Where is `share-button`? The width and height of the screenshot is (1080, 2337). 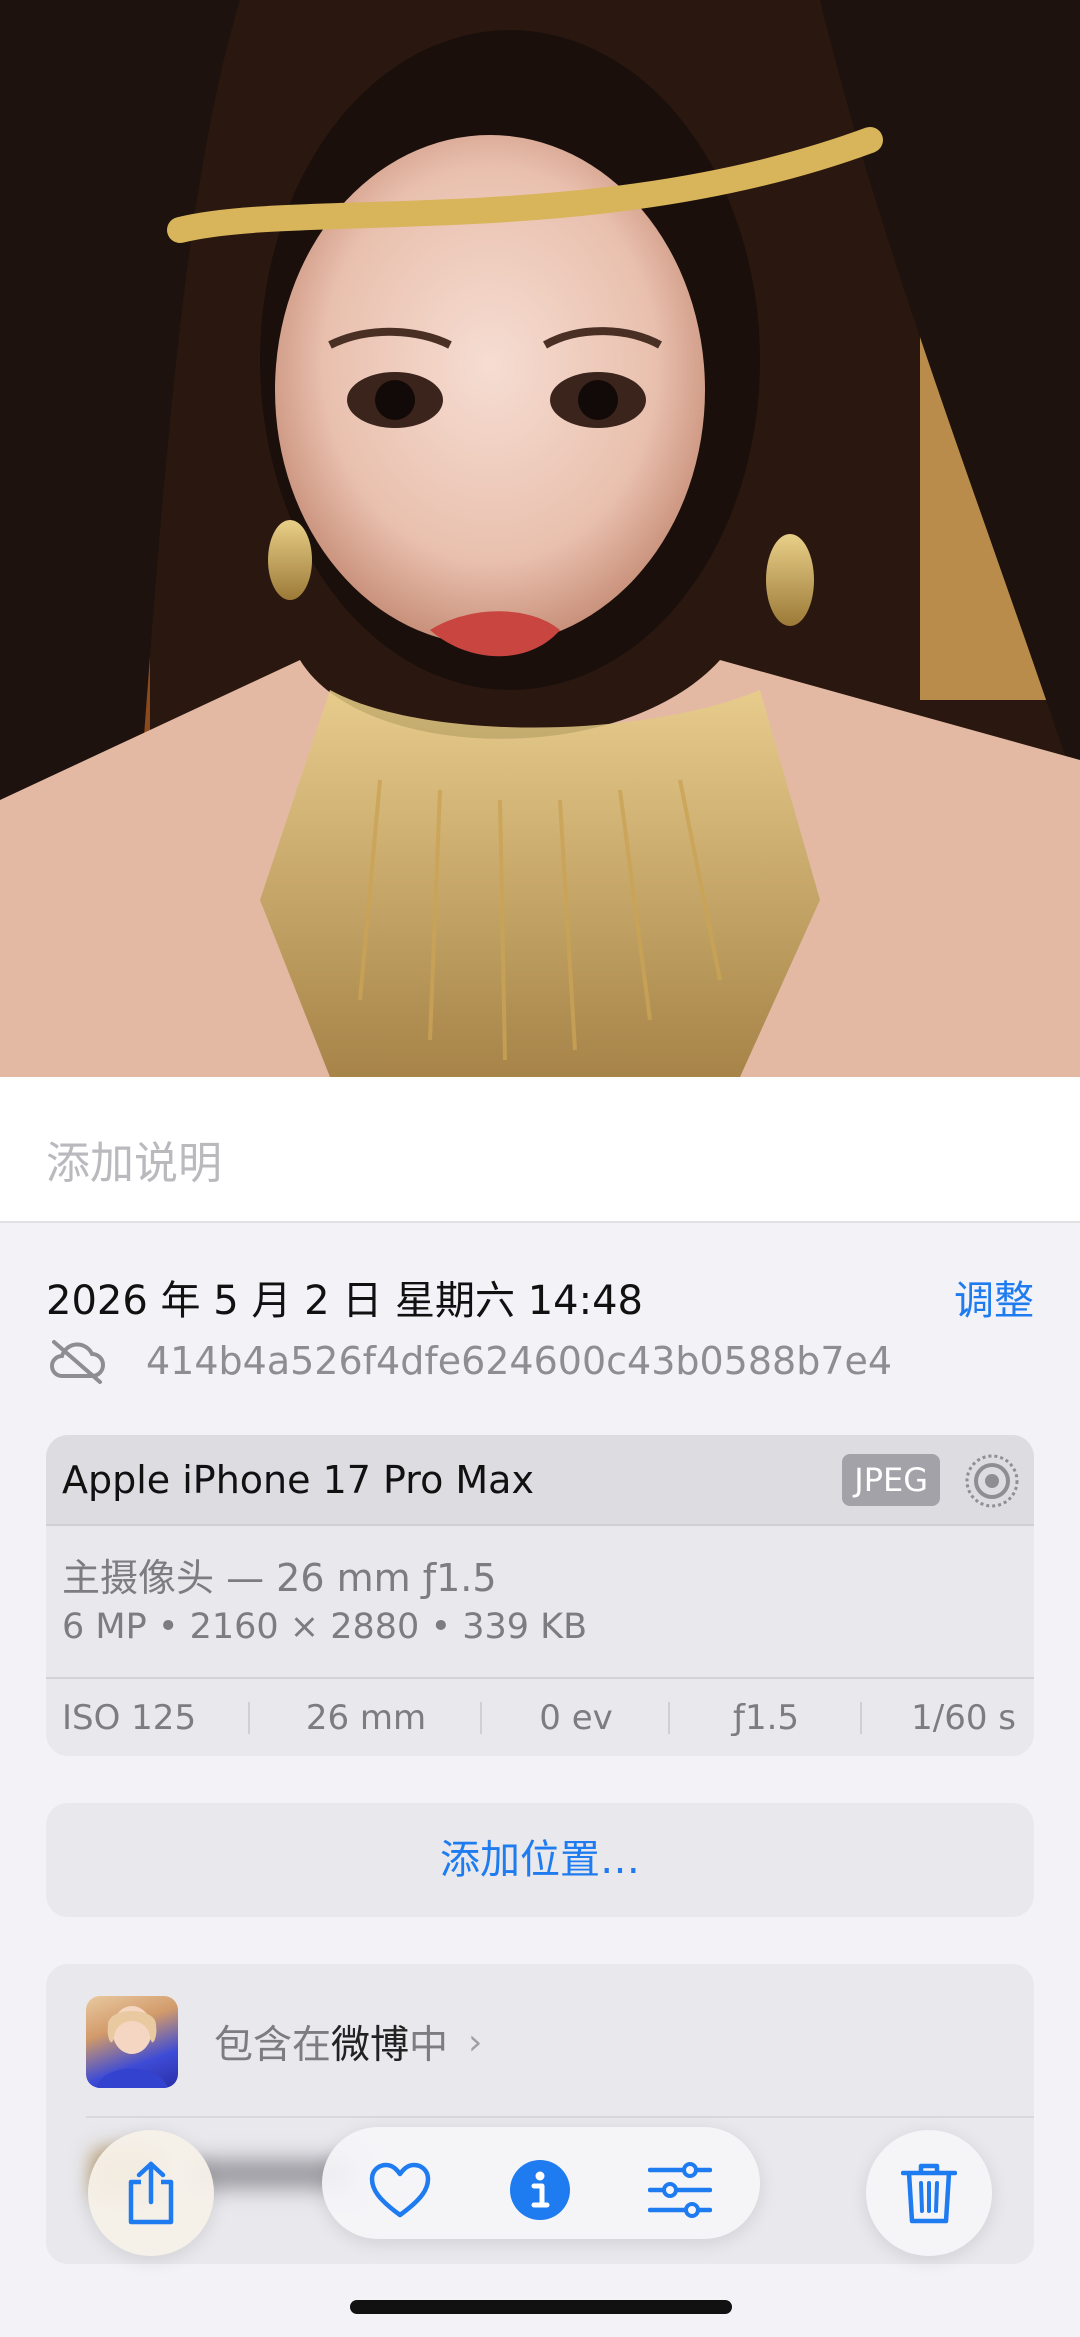 share-button is located at coordinates (151, 2193).